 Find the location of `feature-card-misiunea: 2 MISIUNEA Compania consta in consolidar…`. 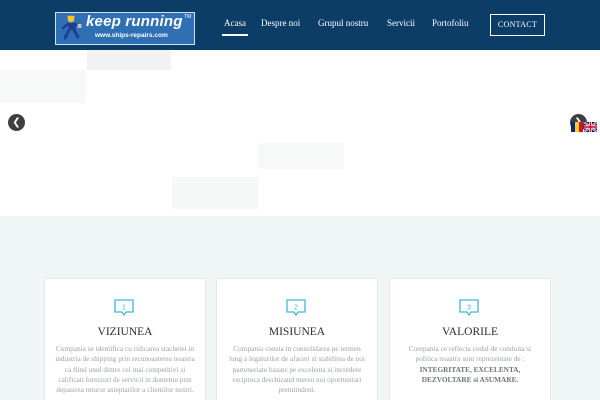

feature-card-misiunea: 2 MISIUNEA Compania consta in consolidar… is located at coordinates (297, 339).